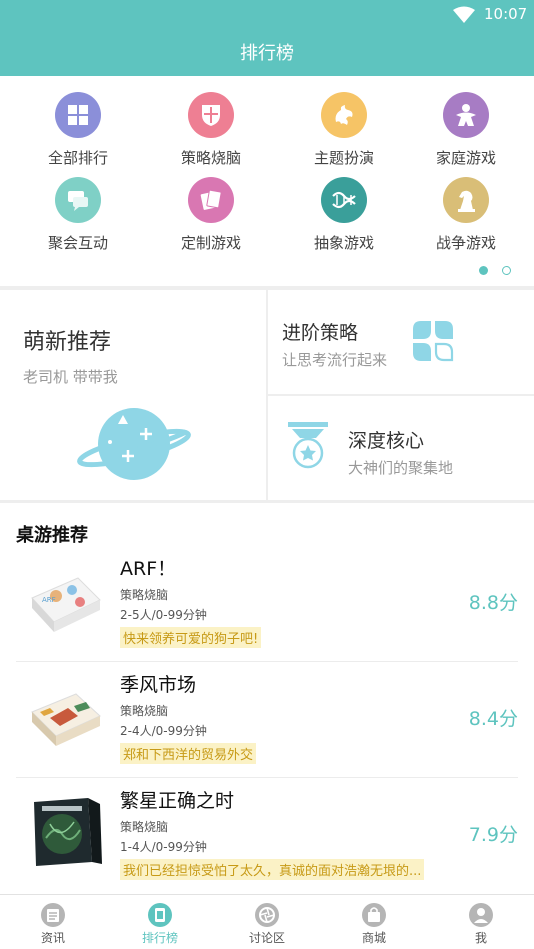 This screenshot has height=949, width=534. I want to click on category-party: 聚会互动, so click(78, 206).